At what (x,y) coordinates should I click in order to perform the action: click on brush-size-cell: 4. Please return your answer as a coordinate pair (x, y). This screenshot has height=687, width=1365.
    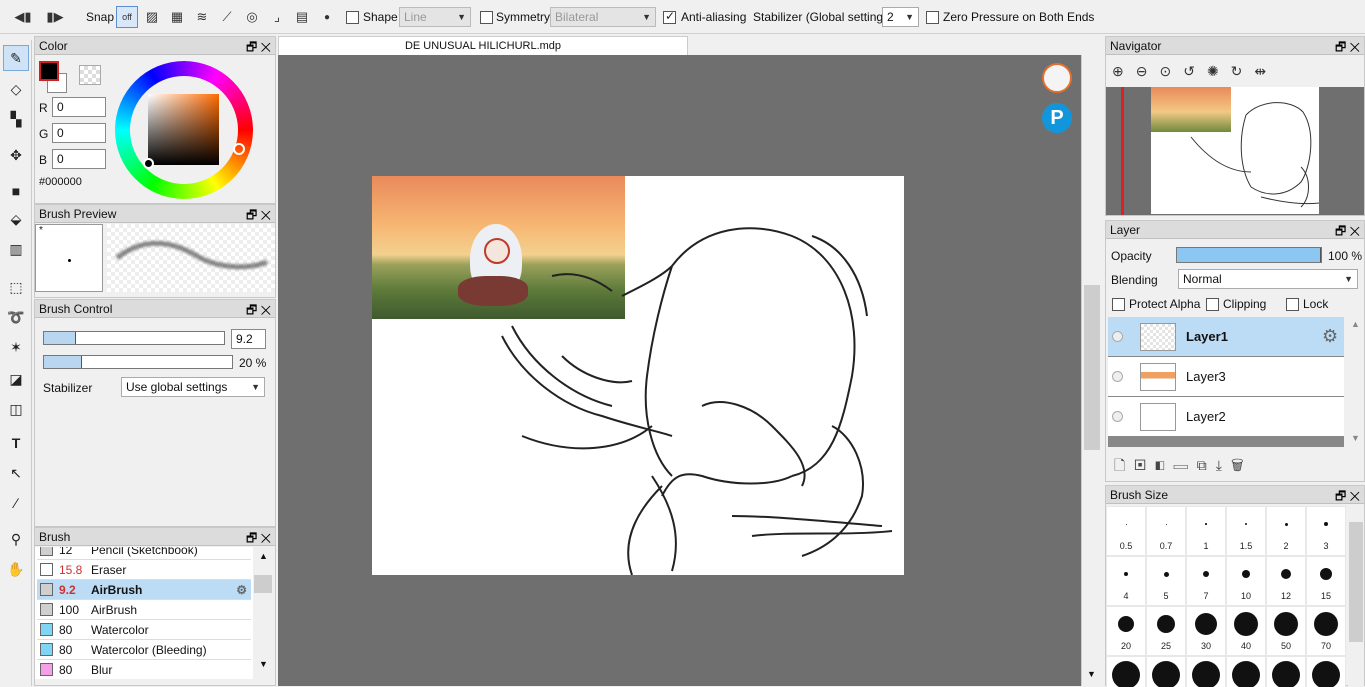
    Looking at the image, I should click on (1126, 581).